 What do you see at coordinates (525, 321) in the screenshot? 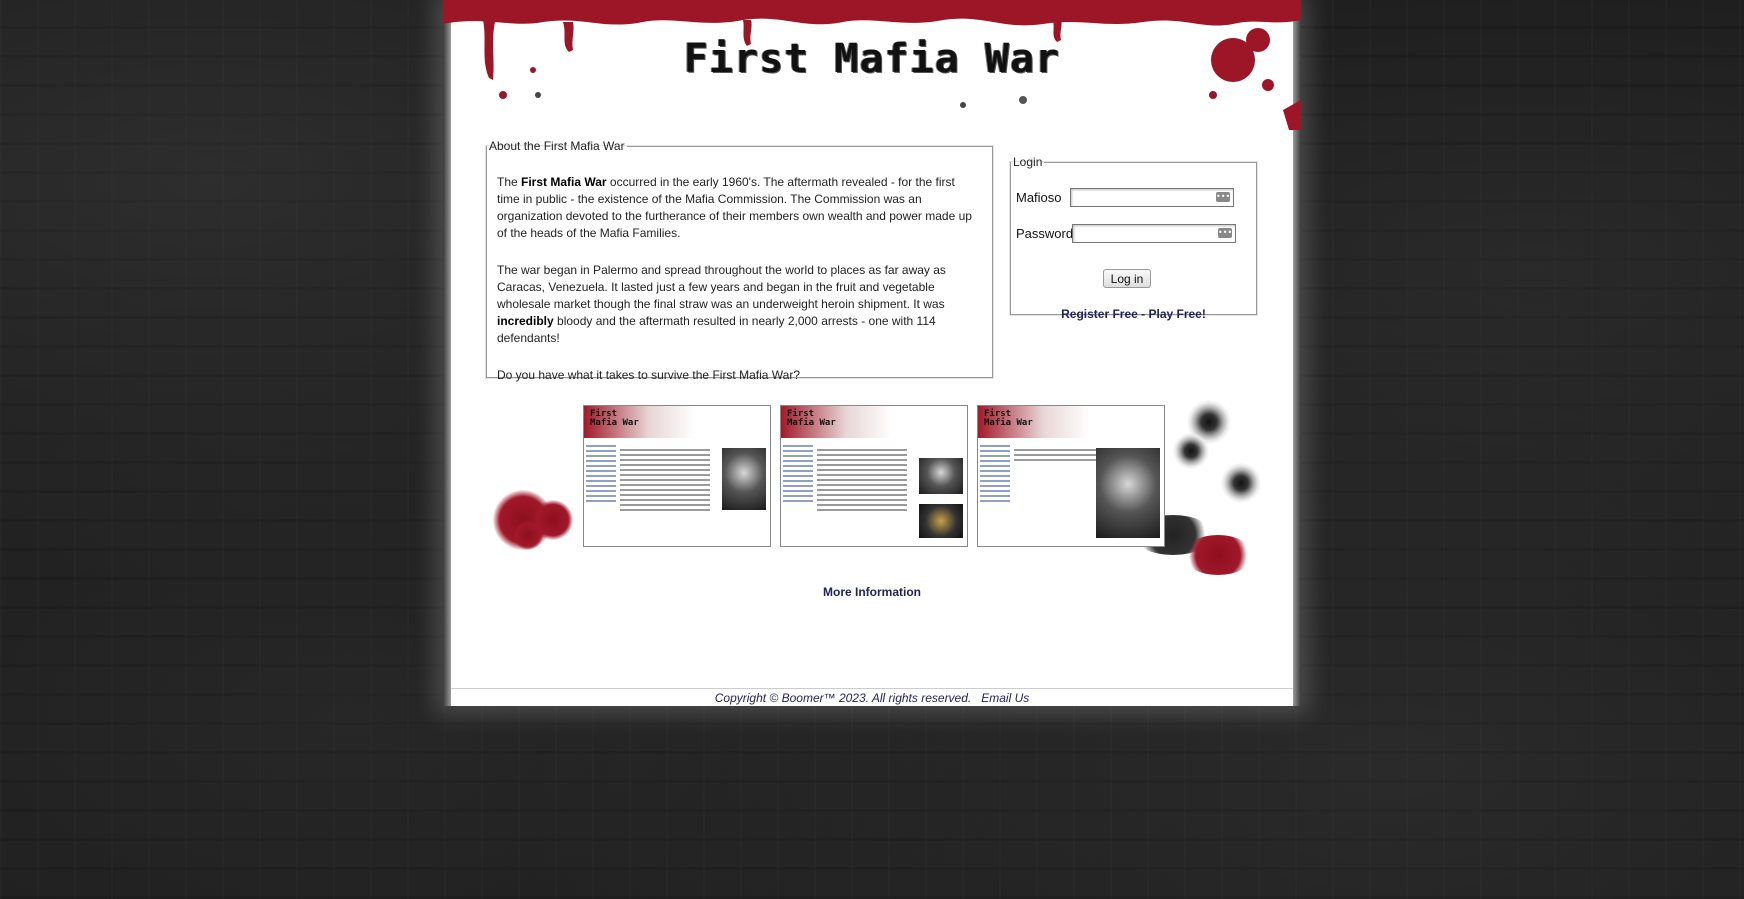
I see `about-p2-bold: incredibly` at bounding box center [525, 321].